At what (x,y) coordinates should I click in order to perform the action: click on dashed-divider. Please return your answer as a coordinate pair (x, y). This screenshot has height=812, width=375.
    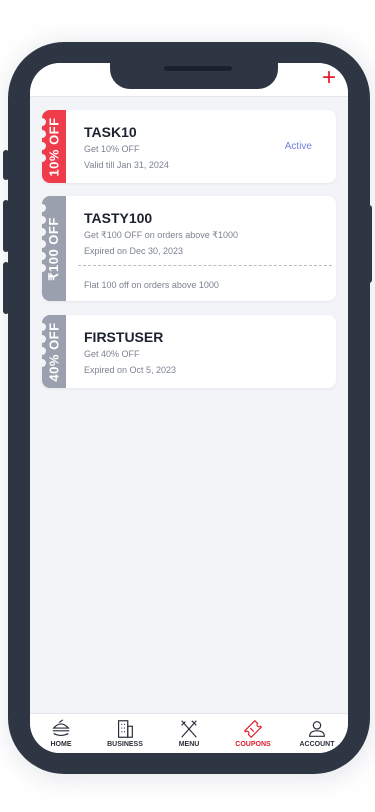
    Looking at the image, I should click on (205, 265).